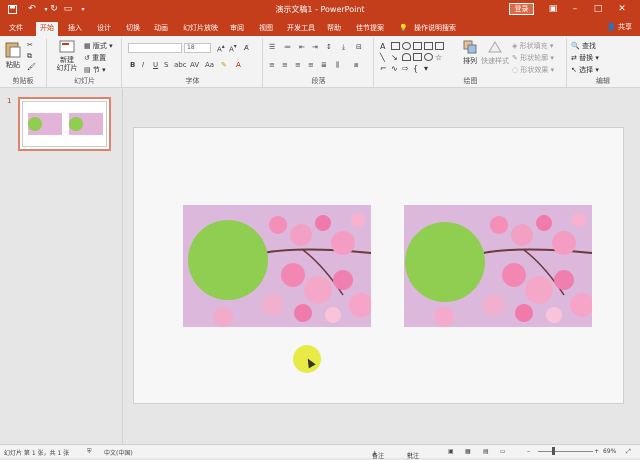 This screenshot has height=460, width=640. What do you see at coordinates (470, 53) in the screenshot?
I see `arrange-button: 排列` at bounding box center [470, 53].